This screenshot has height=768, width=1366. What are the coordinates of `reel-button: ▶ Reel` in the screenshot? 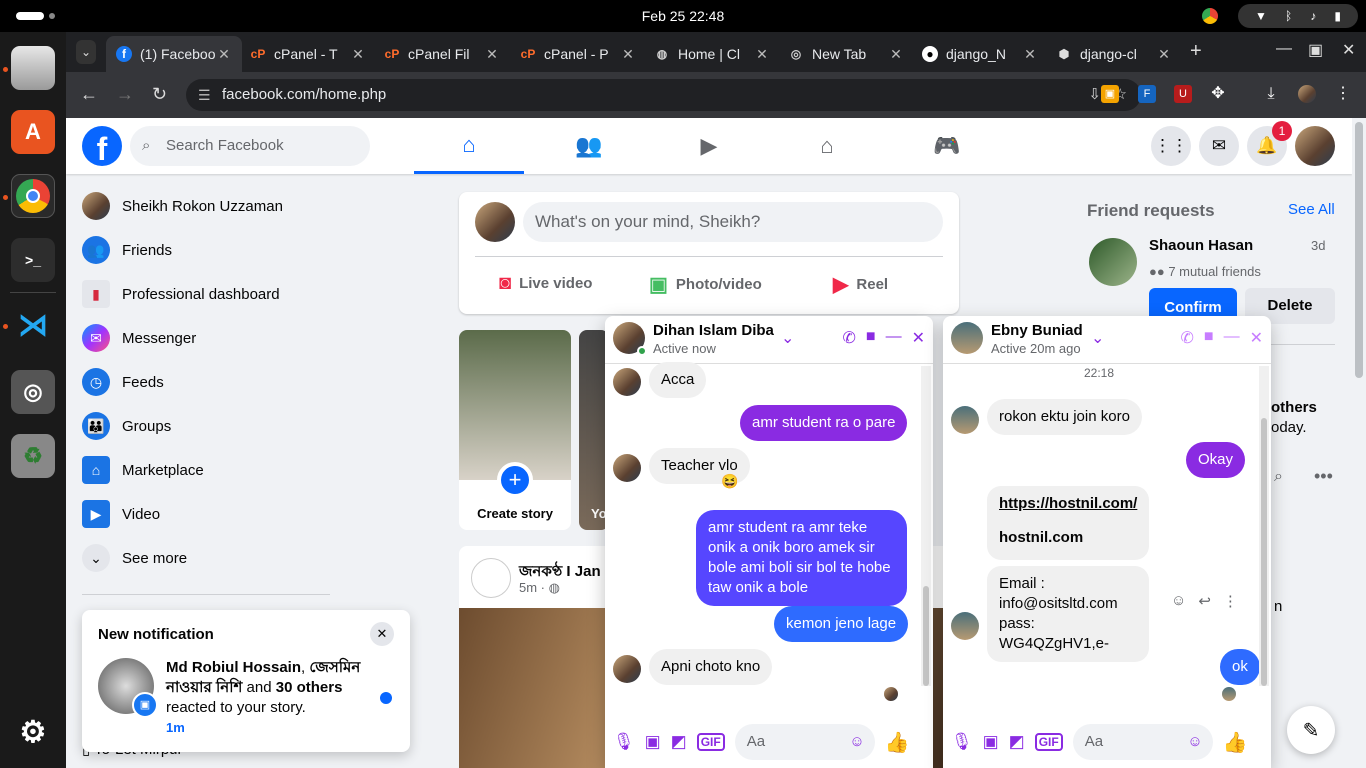 It's located at (860, 284).